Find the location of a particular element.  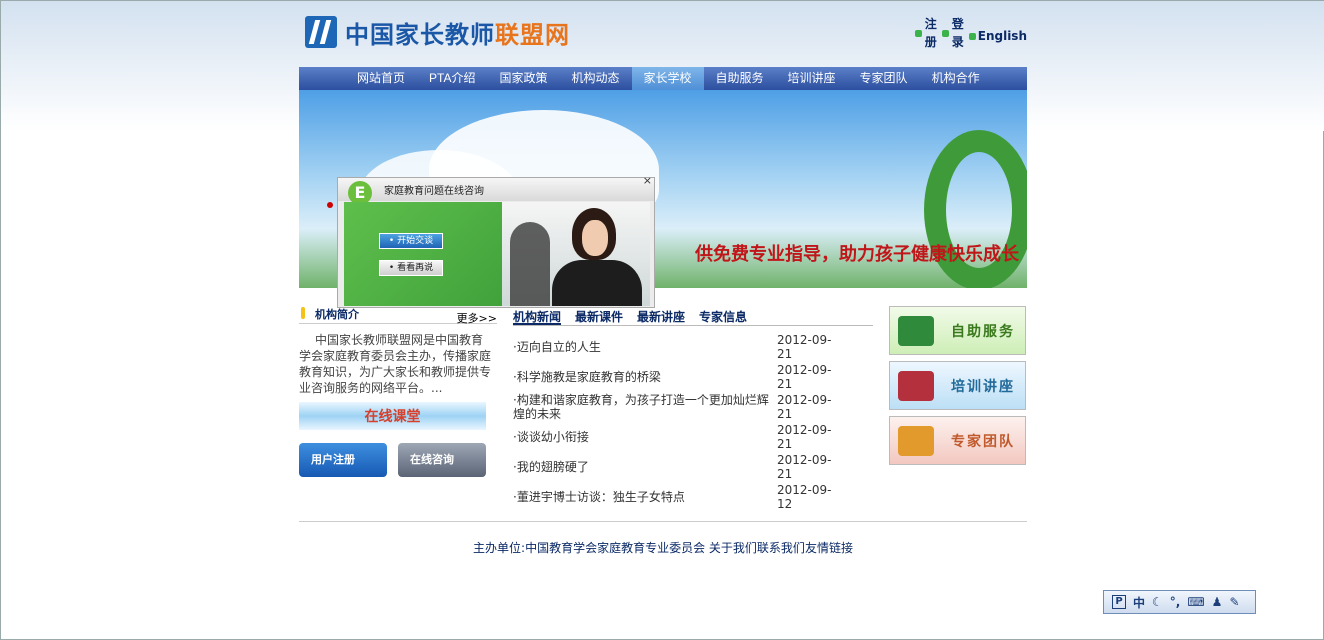

self-service-button: 自助服务 is located at coordinates (957, 330).